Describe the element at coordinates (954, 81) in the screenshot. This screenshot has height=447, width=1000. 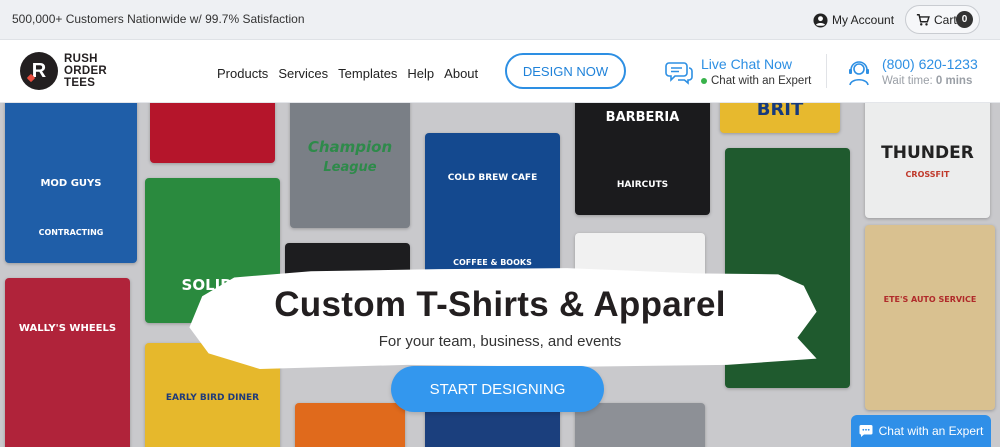
I see `wait-time-value: 0 mins` at that location.